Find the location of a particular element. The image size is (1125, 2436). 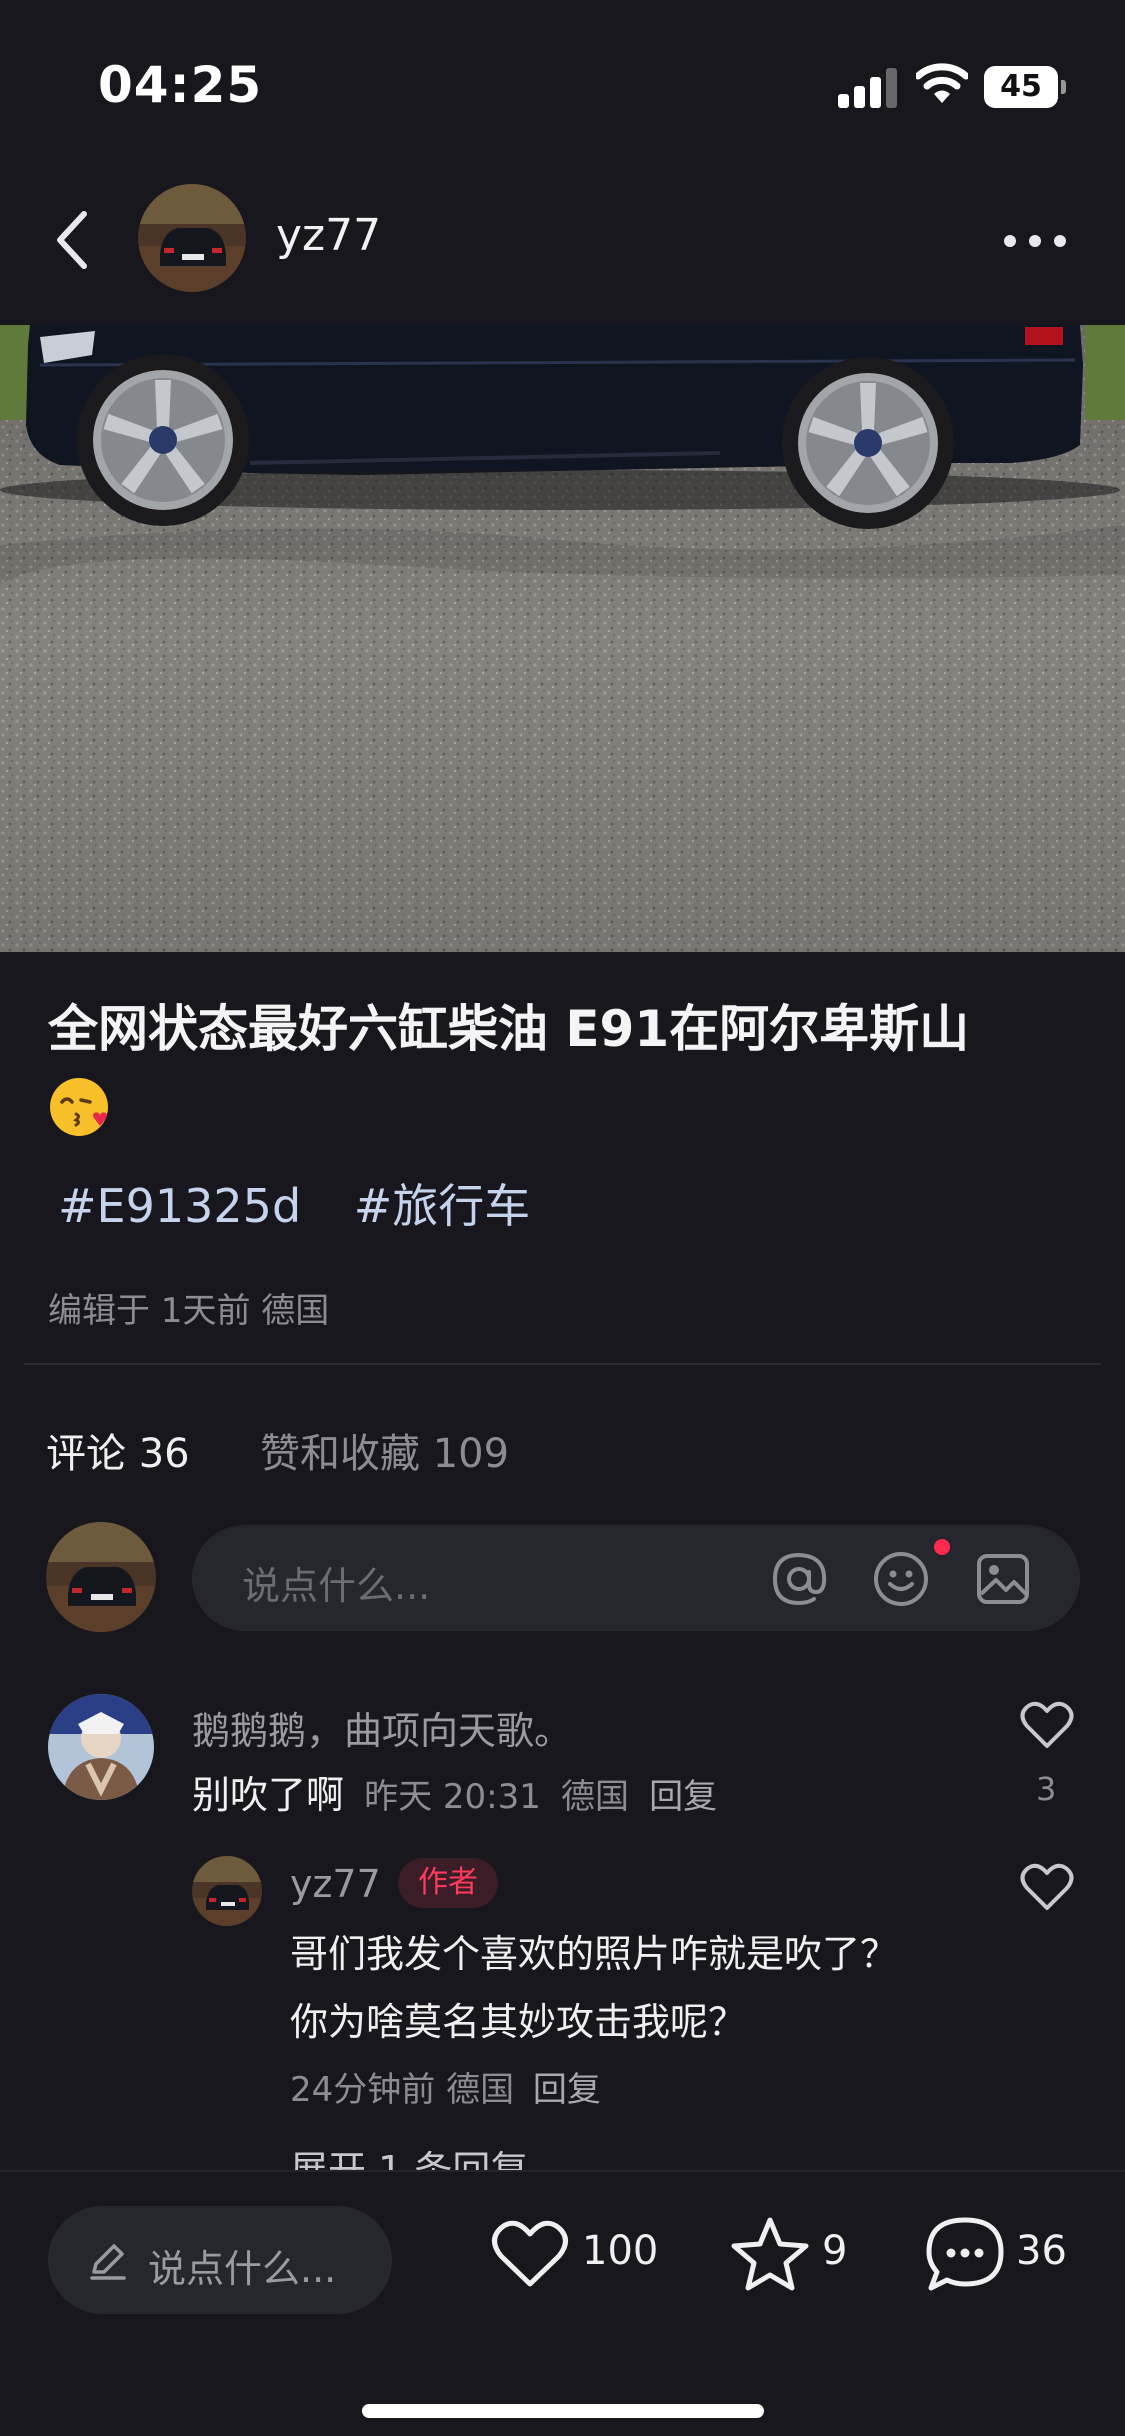

commenter-name: 鹅鹅鹅，曲项向天歌。 is located at coordinates (382, 1727).